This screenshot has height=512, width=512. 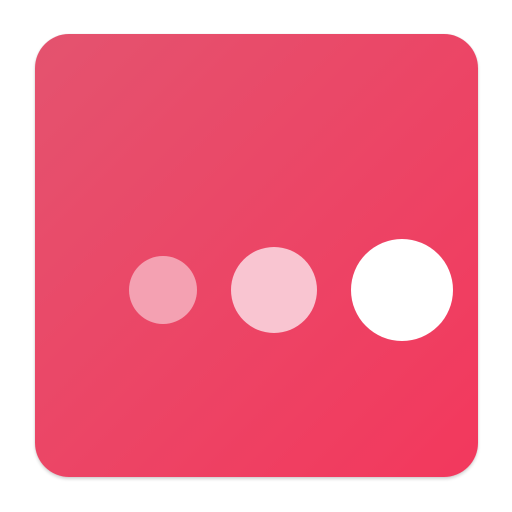 What do you see at coordinates (163, 290) in the screenshot?
I see `dot-small-icon` at bounding box center [163, 290].